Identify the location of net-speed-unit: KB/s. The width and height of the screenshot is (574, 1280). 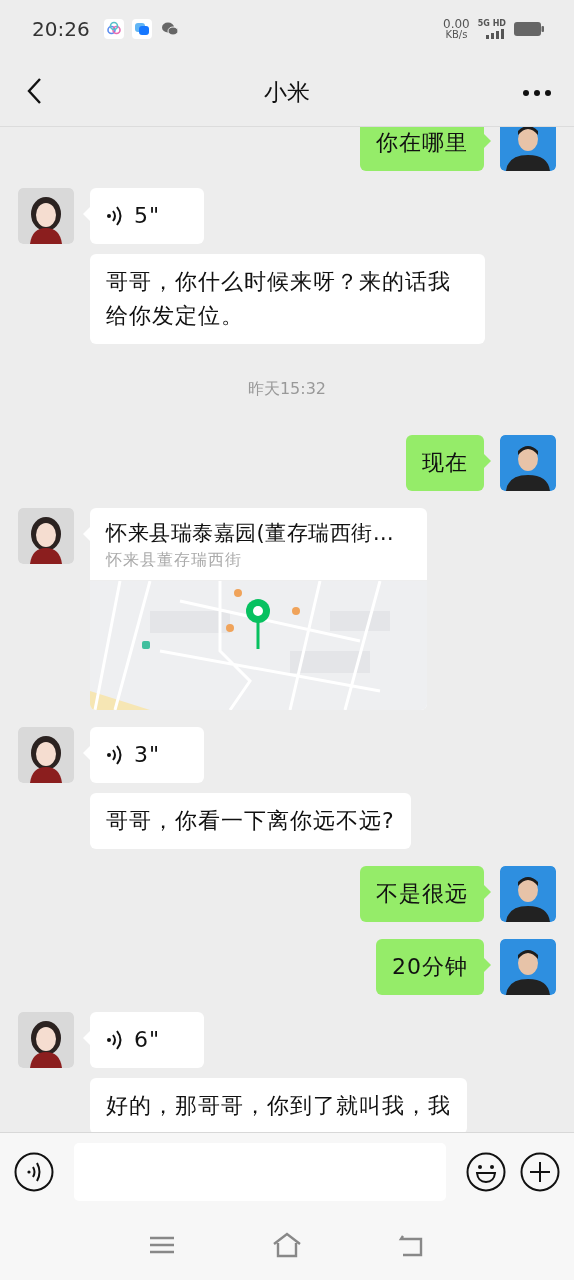
(456, 35).